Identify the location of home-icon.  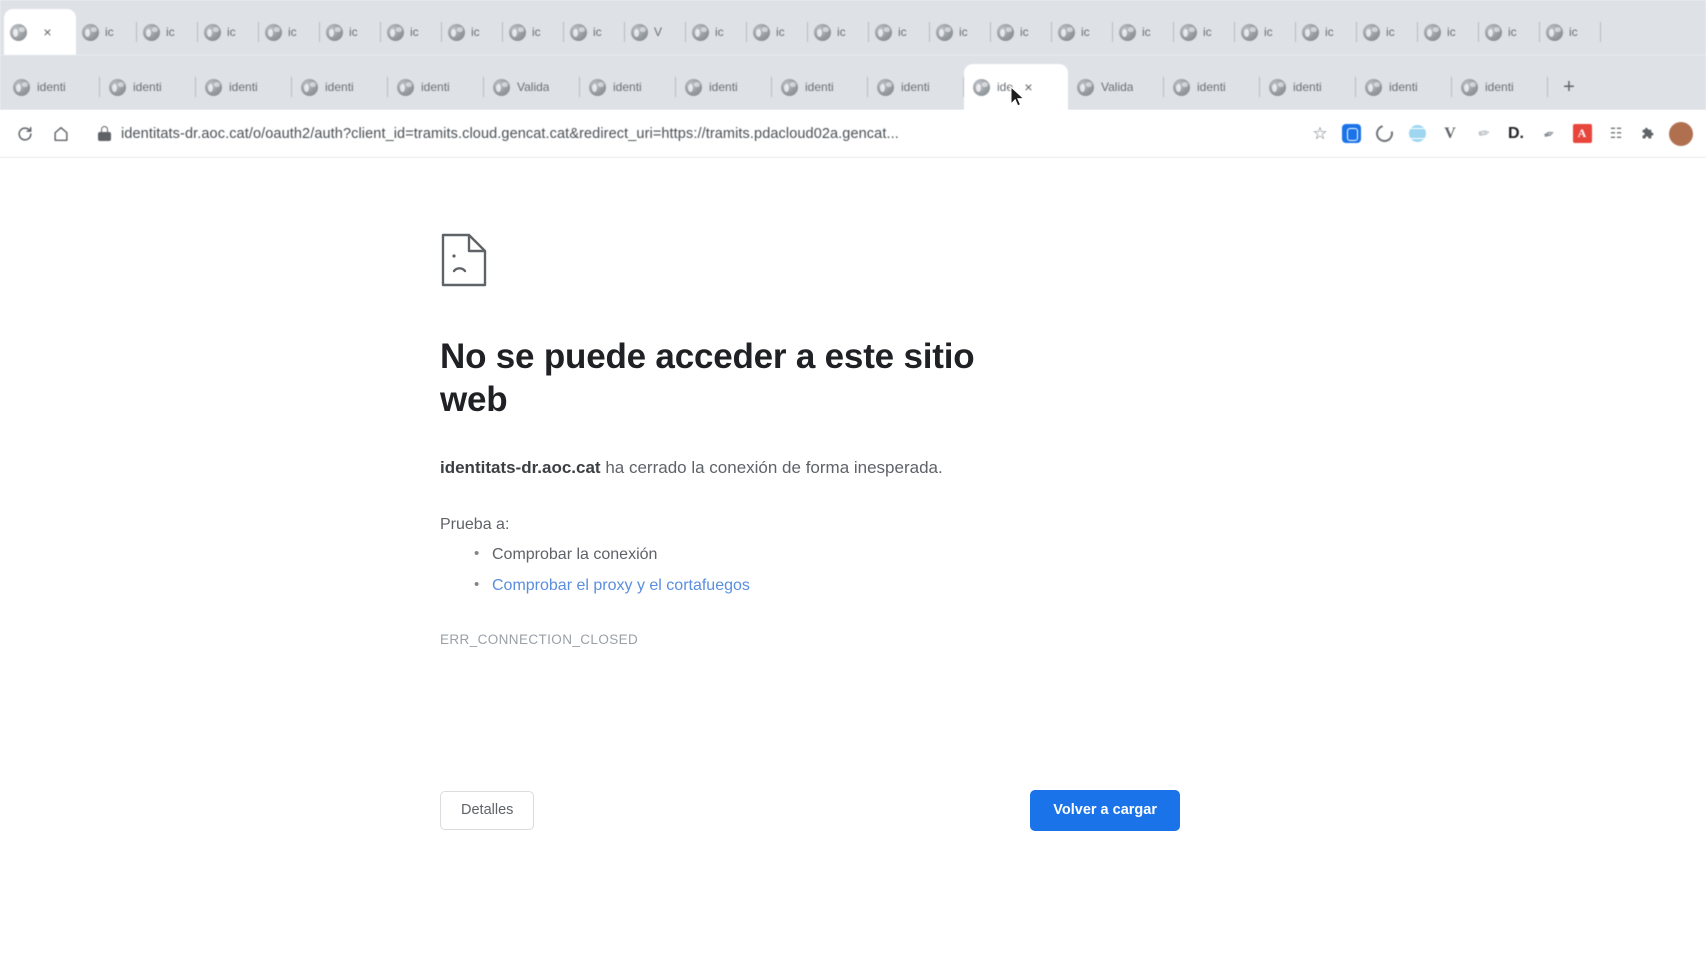
(61, 134).